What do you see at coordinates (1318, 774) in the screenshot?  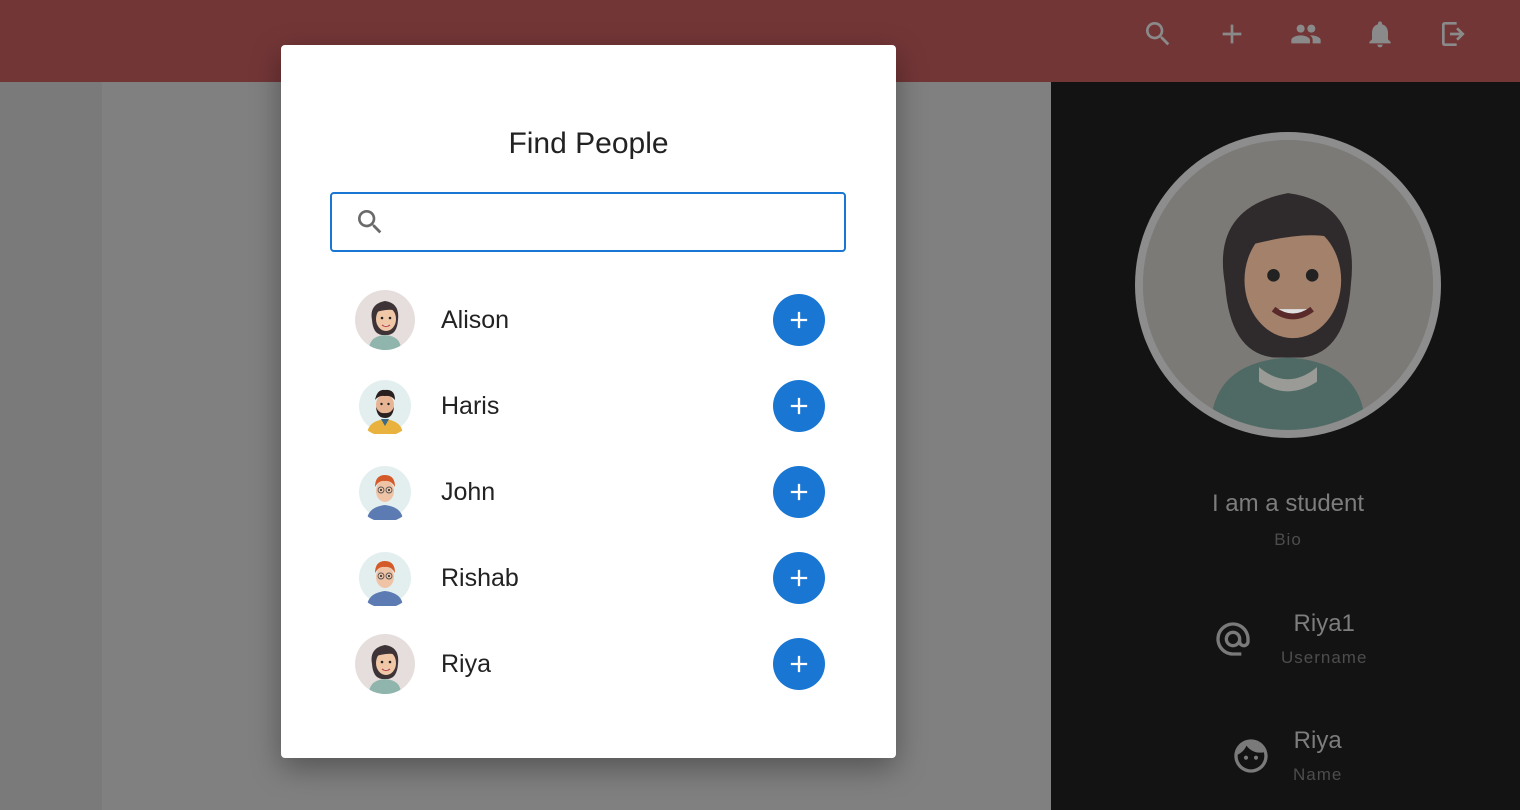 I see `name-label: Name` at bounding box center [1318, 774].